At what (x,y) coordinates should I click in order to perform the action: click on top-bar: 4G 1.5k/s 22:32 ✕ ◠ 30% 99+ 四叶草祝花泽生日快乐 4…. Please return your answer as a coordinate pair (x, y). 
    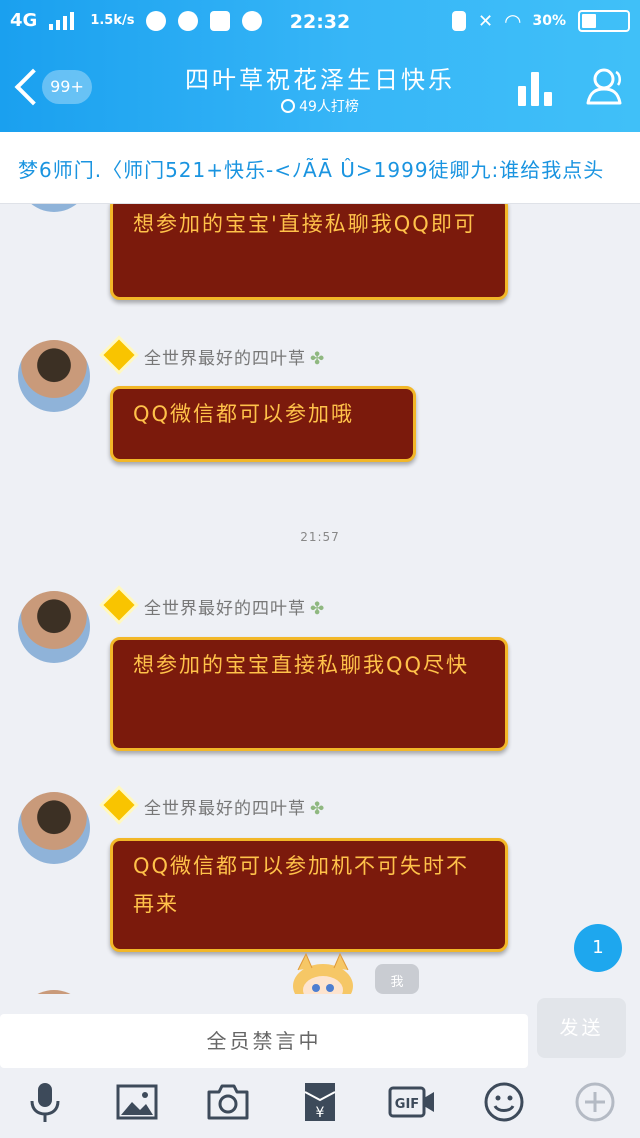
    Looking at the image, I should click on (320, 66).